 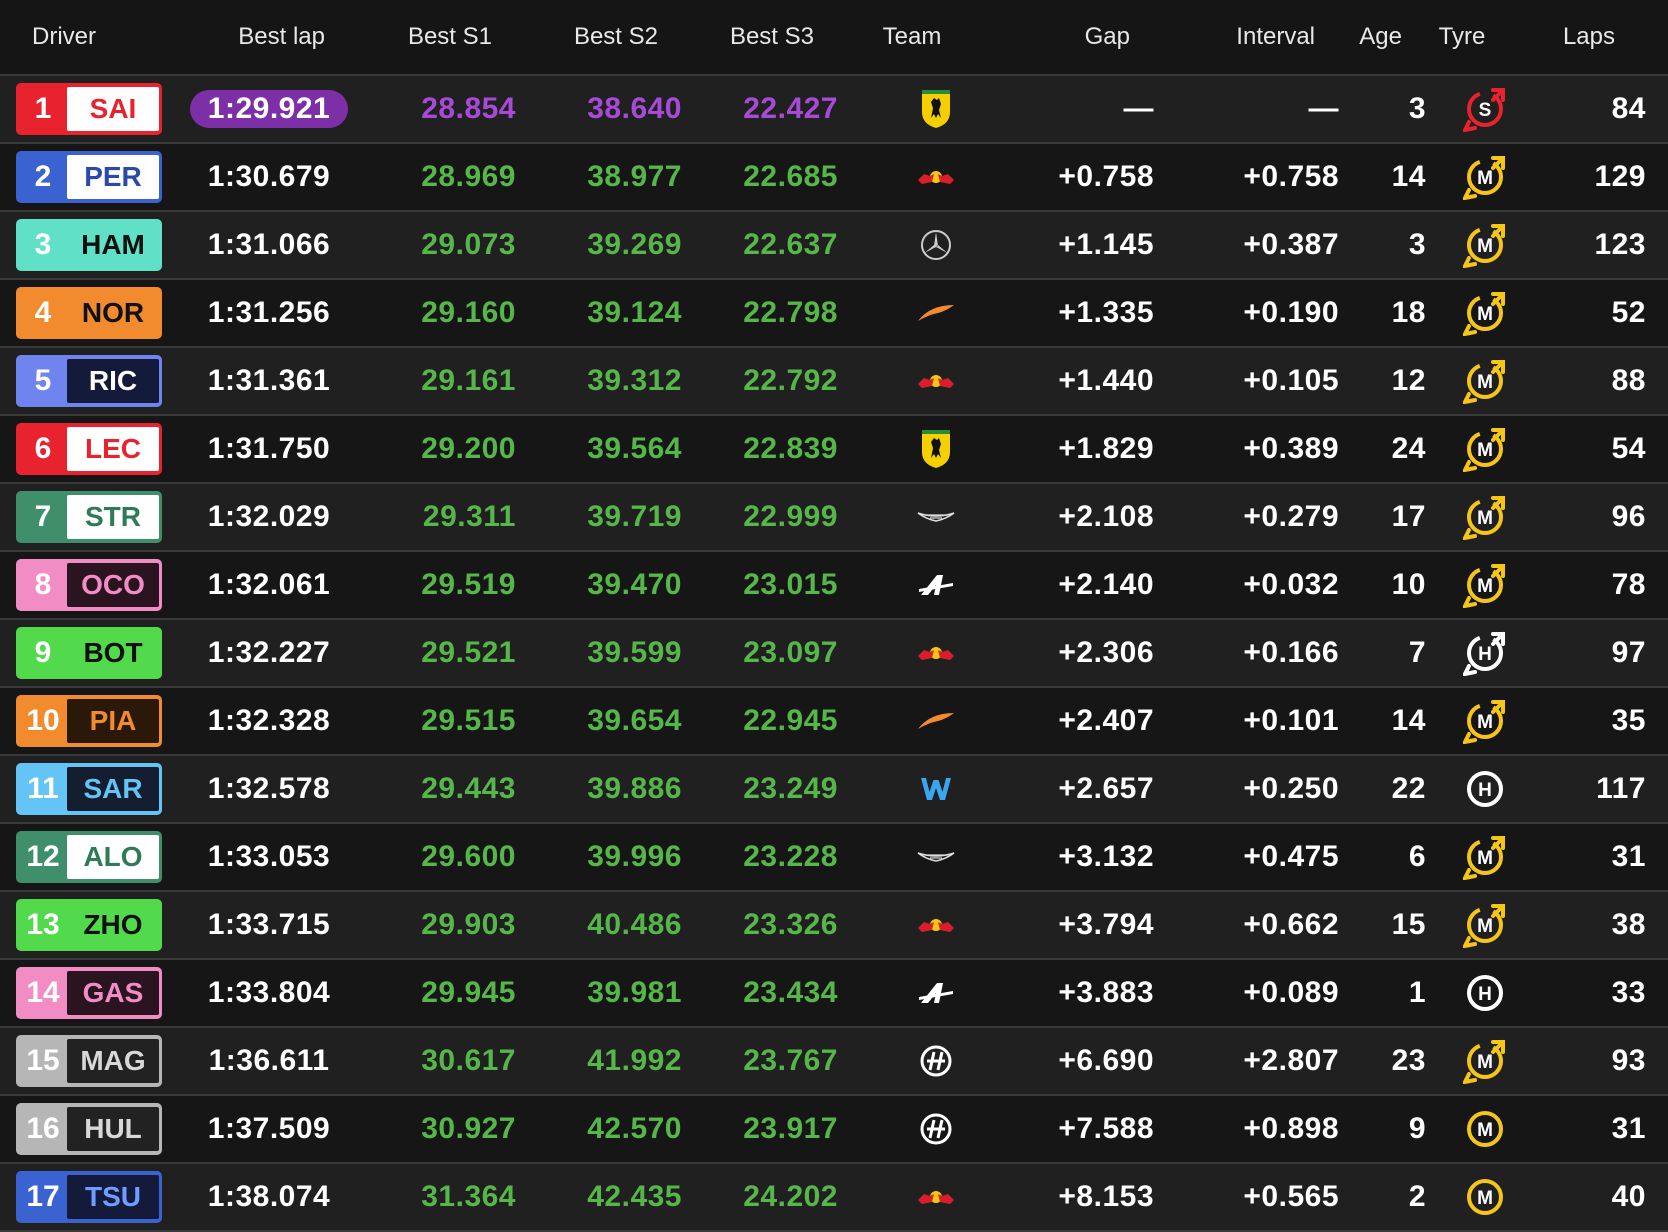 I want to click on header-best-s2: Best S2, so click(x=575, y=37).